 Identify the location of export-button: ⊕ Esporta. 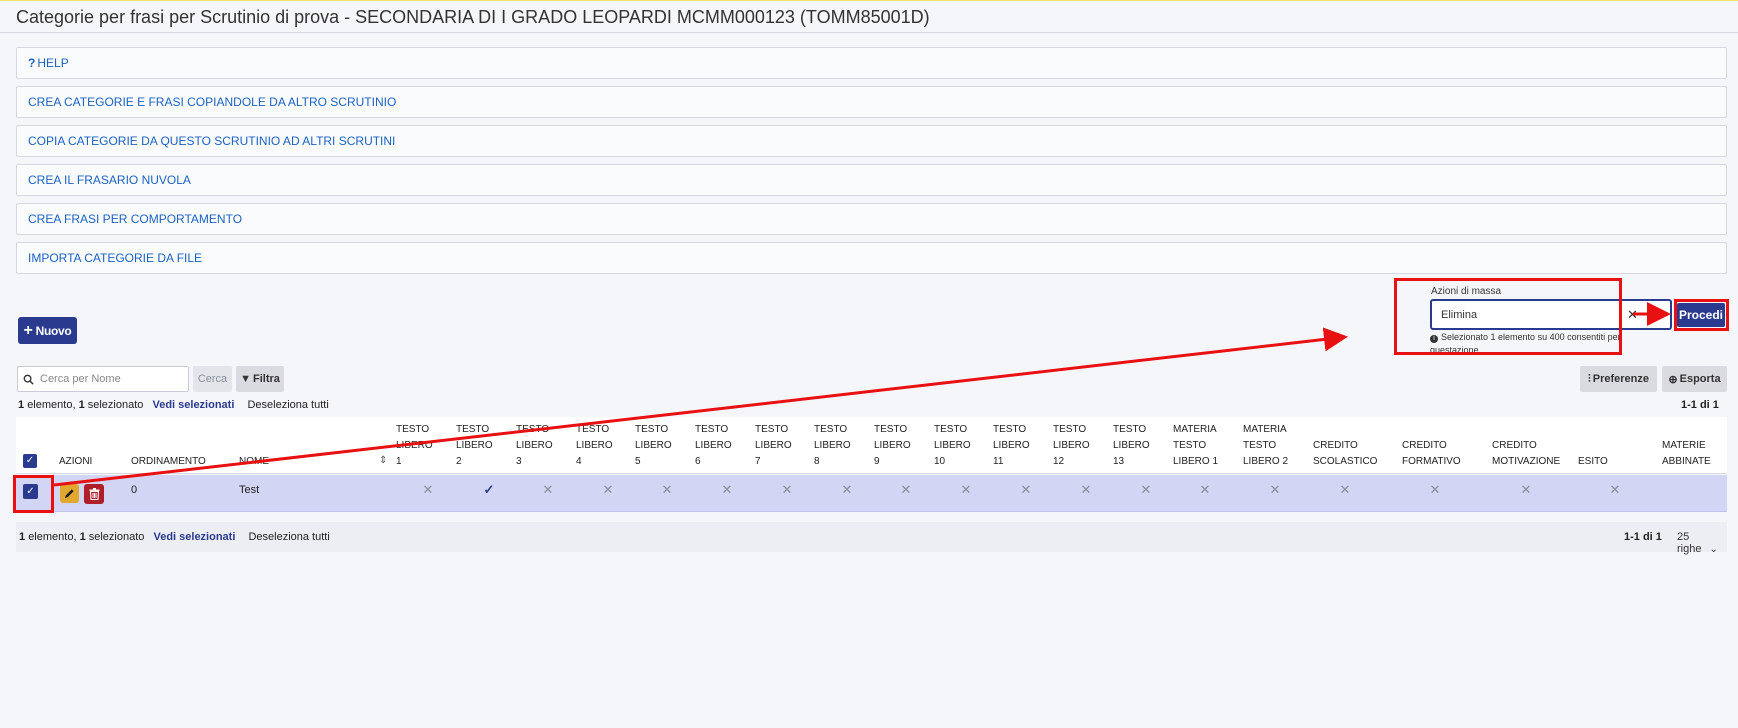
(1694, 379).